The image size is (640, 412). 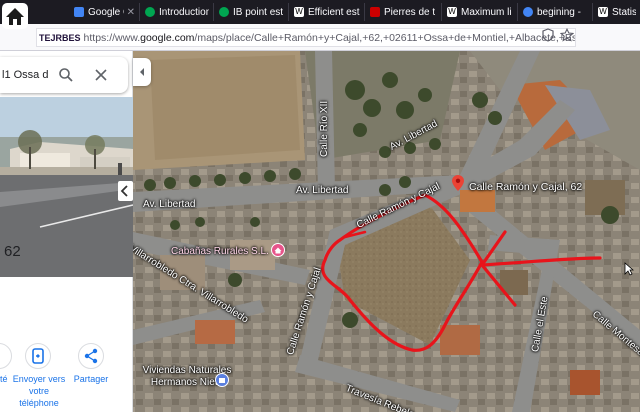 What do you see at coordinates (410, 12) in the screenshot?
I see `tab-label: Pierres de t` at bounding box center [410, 12].